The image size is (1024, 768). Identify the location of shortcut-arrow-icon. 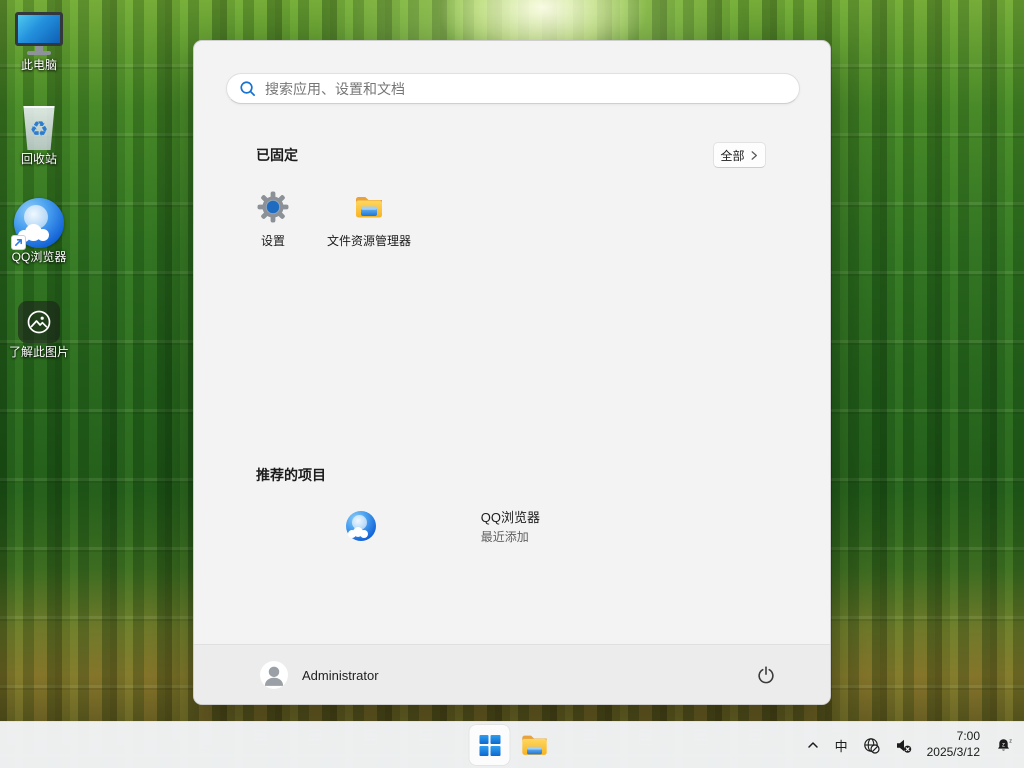
(18, 242).